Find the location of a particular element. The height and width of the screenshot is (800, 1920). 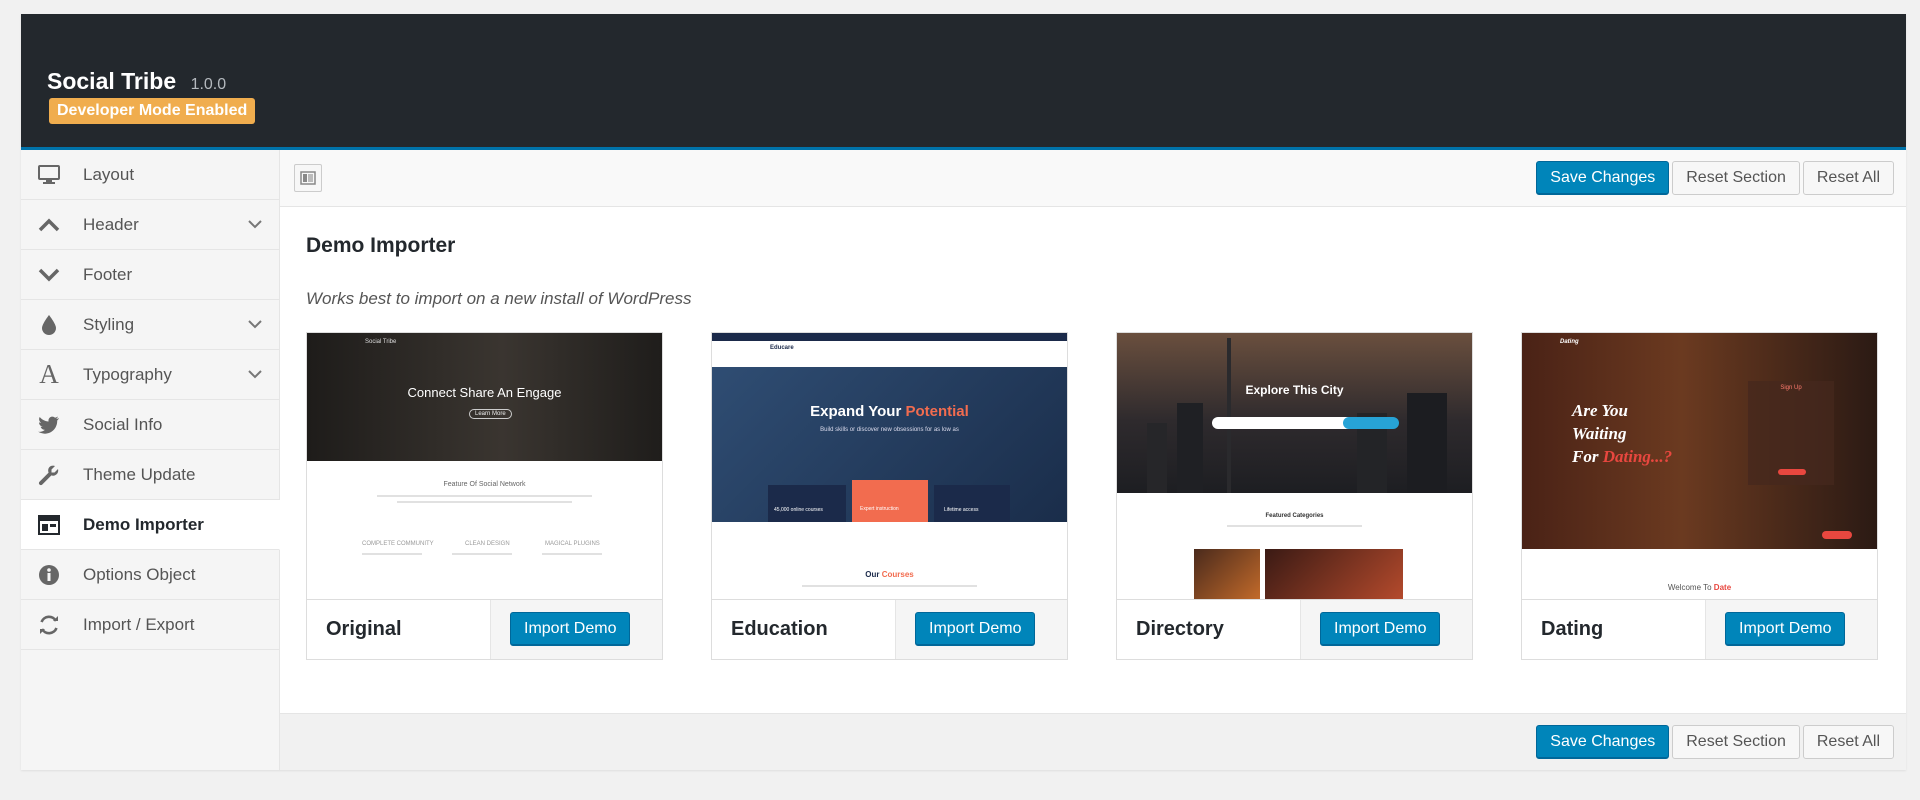

typography-icon: A is located at coordinates (49, 374).